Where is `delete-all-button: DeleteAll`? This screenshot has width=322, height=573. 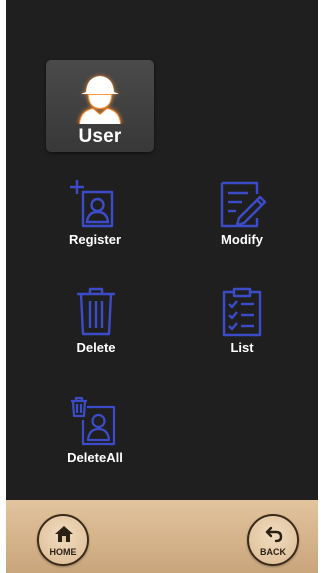 delete-all-button: DeleteAll is located at coordinates (95, 430).